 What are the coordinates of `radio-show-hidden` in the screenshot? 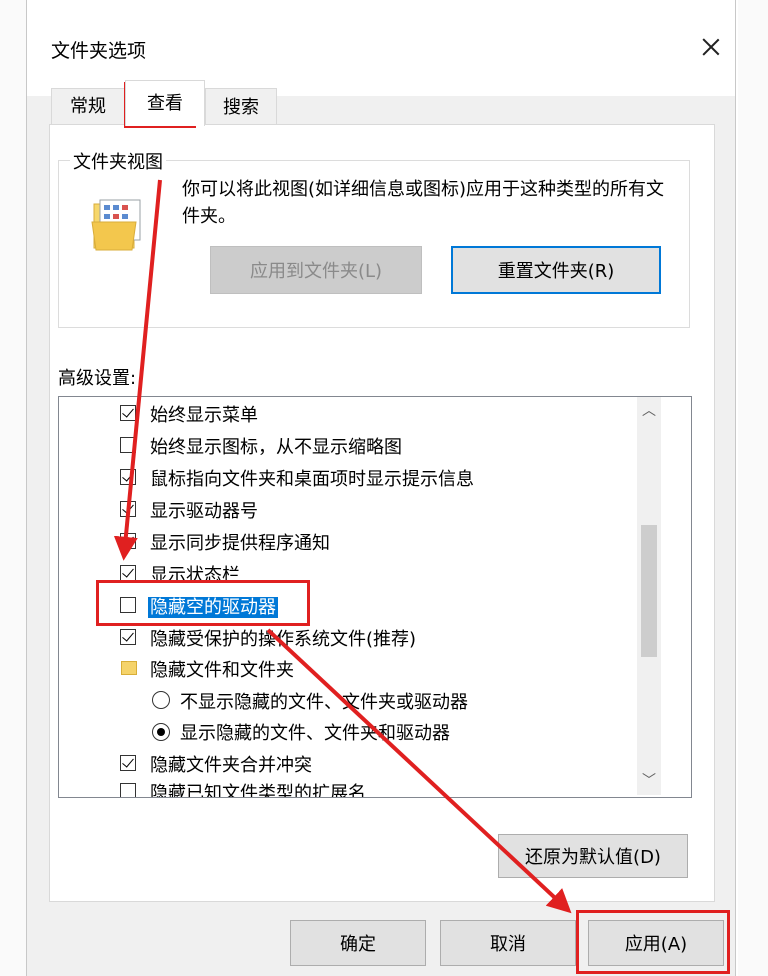 It's located at (161, 732).